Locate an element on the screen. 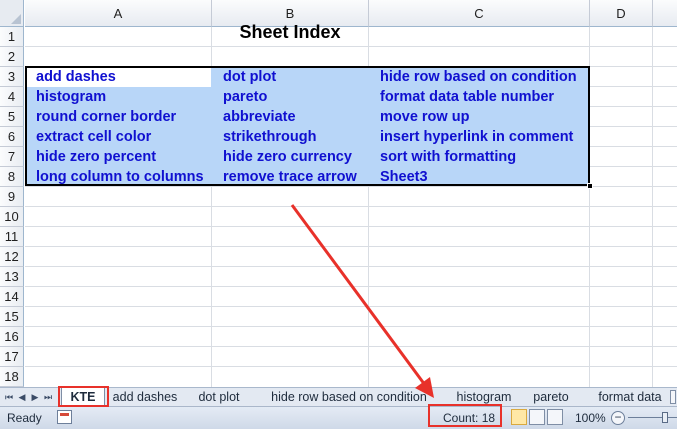 The height and width of the screenshot is (429, 677). cell-b3: dot plot is located at coordinates (295, 77).